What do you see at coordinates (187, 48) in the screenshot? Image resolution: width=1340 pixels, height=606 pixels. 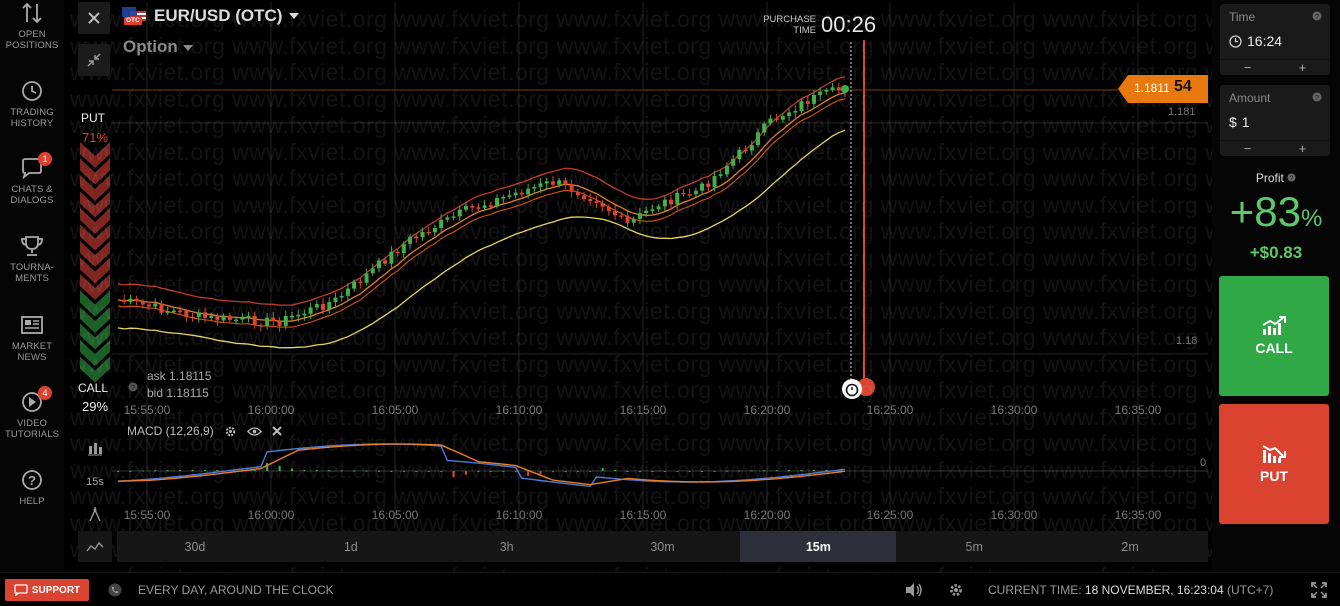 I see `caret-down-icon` at bounding box center [187, 48].